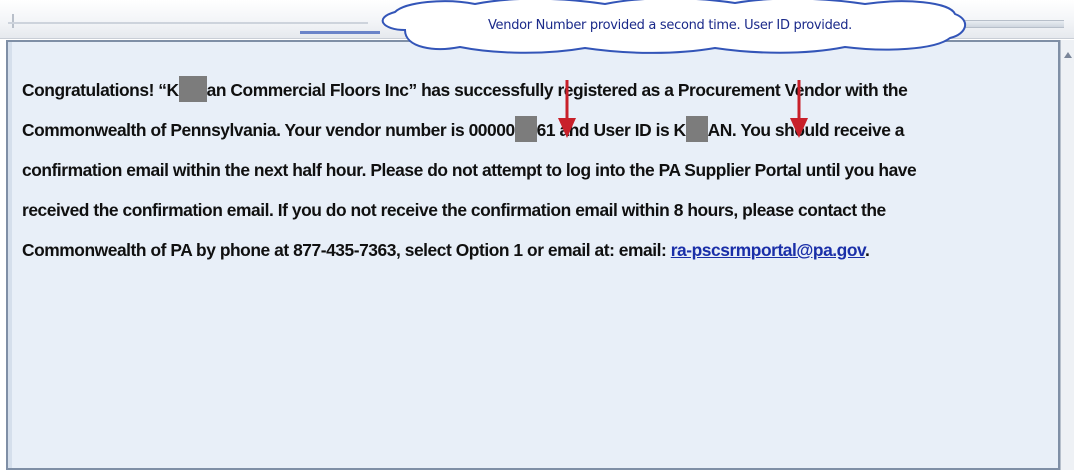 The height and width of the screenshot is (475, 1074). What do you see at coordinates (188, 23) in the screenshot?
I see `titlebar-divider` at bounding box center [188, 23].